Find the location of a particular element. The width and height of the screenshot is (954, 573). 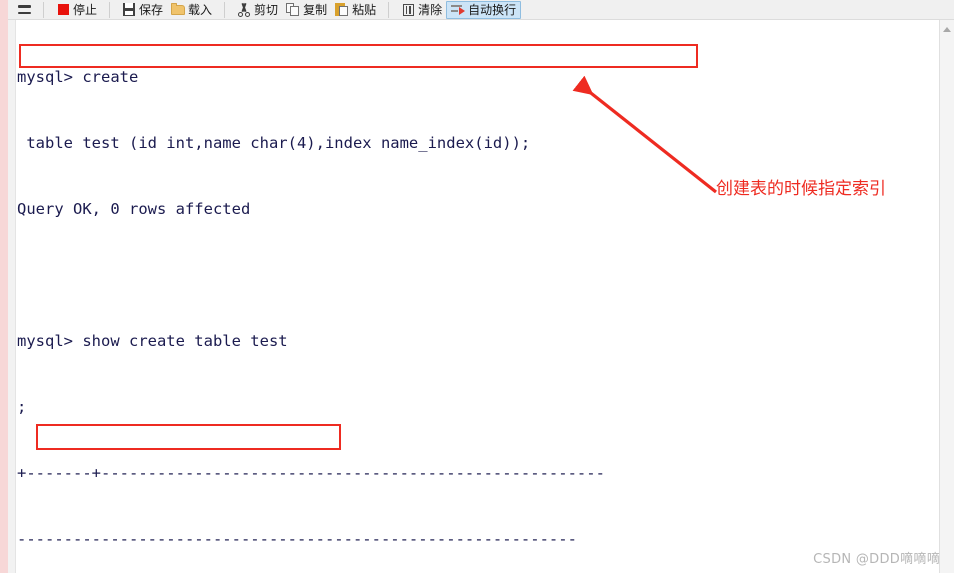

stop-button-label: 停止 is located at coordinates (85, 9).